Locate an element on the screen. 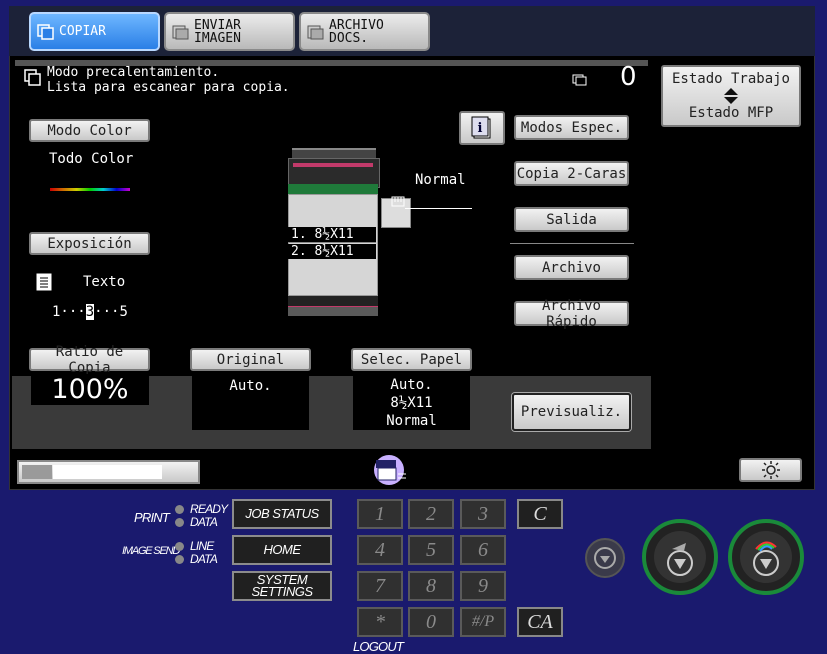 Image resolution: width=827 pixels, height=654 pixels. scale-right: ···5 is located at coordinates (111, 312).